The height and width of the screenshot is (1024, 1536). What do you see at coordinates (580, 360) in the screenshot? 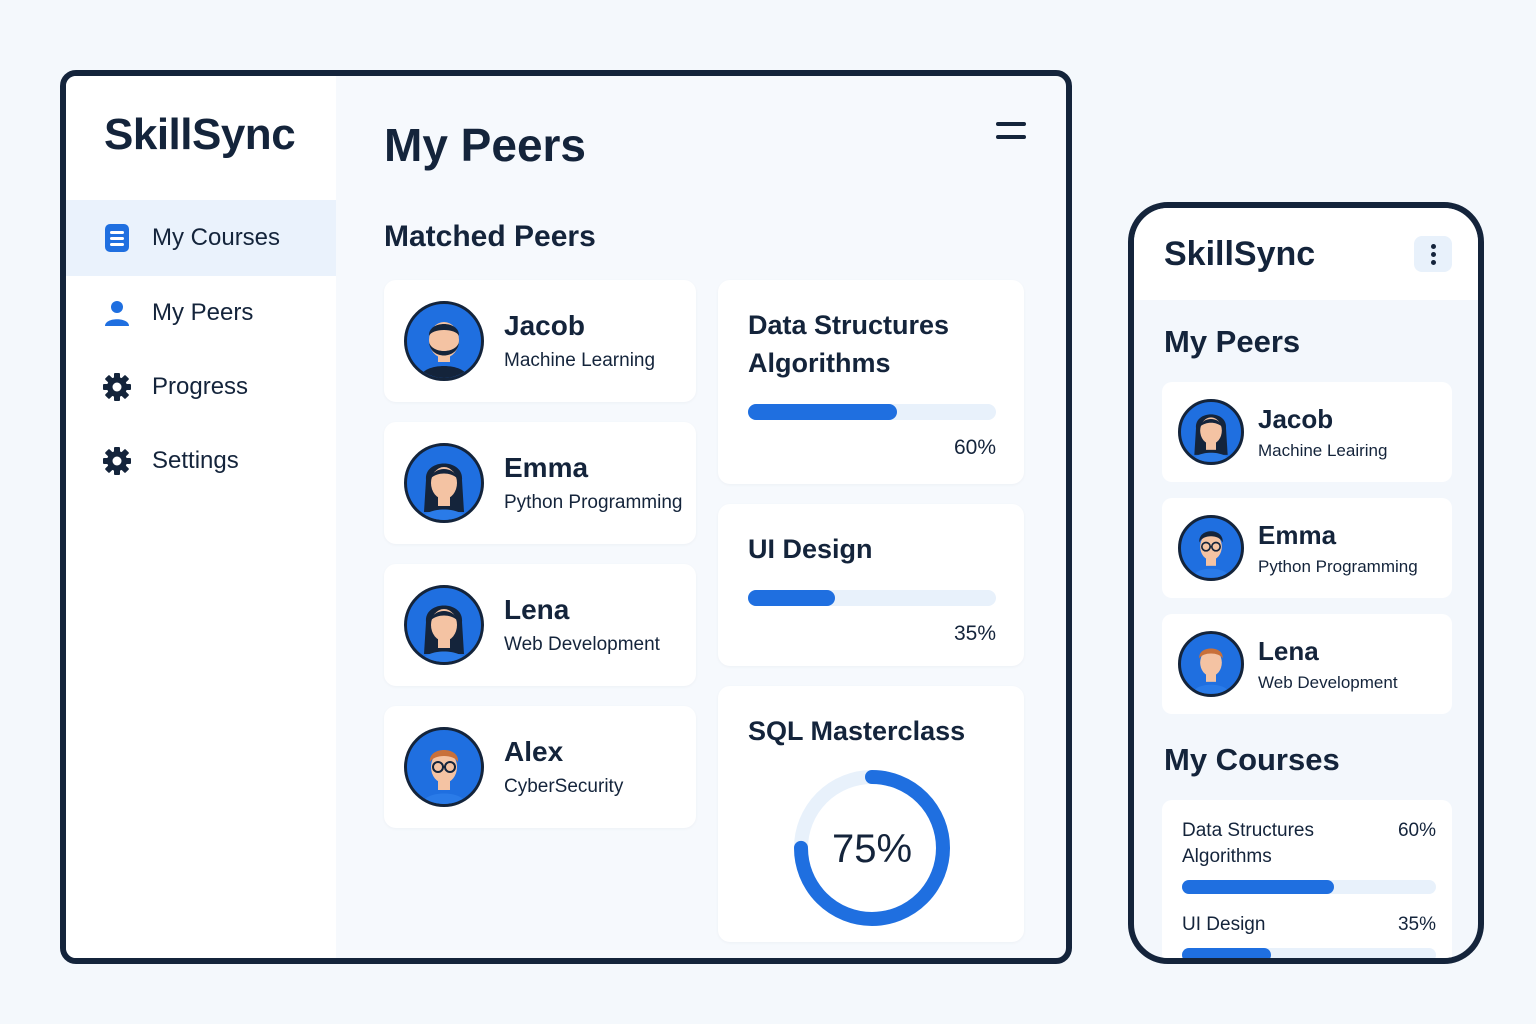
I see `peer-topic: Machine Learning` at bounding box center [580, 360].